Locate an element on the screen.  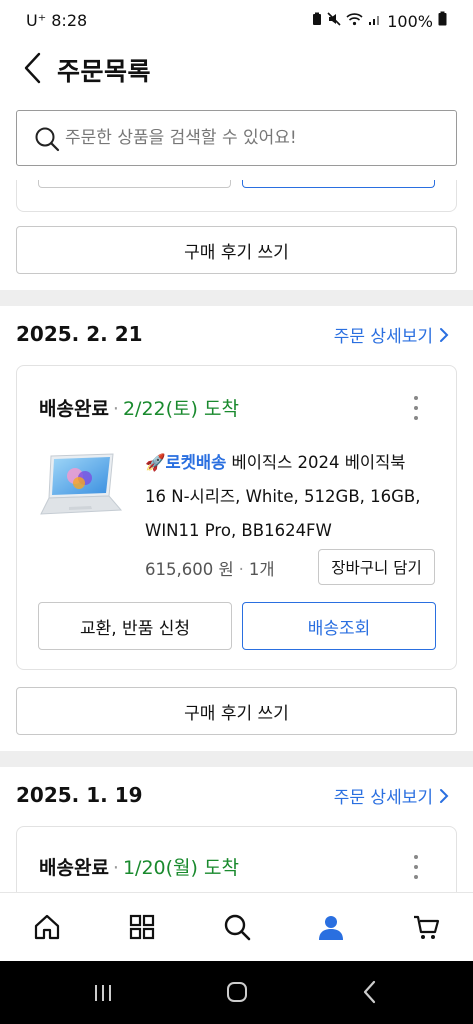
nav-my-page is located at coordinates (331, 927).